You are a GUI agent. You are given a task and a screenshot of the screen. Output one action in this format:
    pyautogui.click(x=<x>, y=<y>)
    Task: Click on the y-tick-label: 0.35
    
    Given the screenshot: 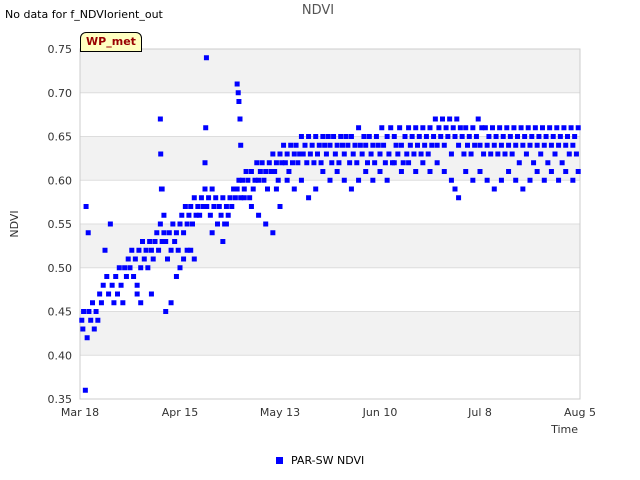 What is the action you would take?
    pyautogui.click(x=60, y=399)
    